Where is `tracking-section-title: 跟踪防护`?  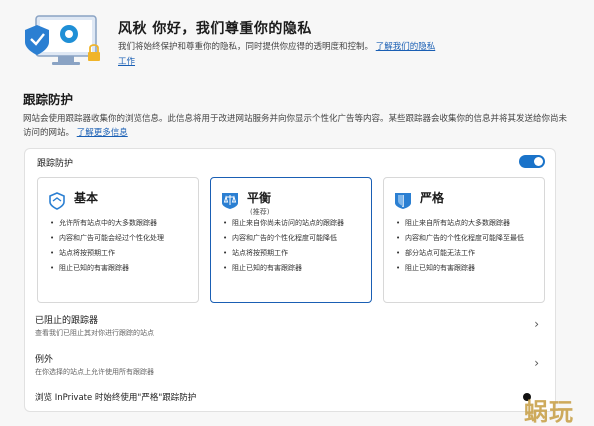 tracking-section-title: 跟踪防护 is located at coordinates (48, 99).